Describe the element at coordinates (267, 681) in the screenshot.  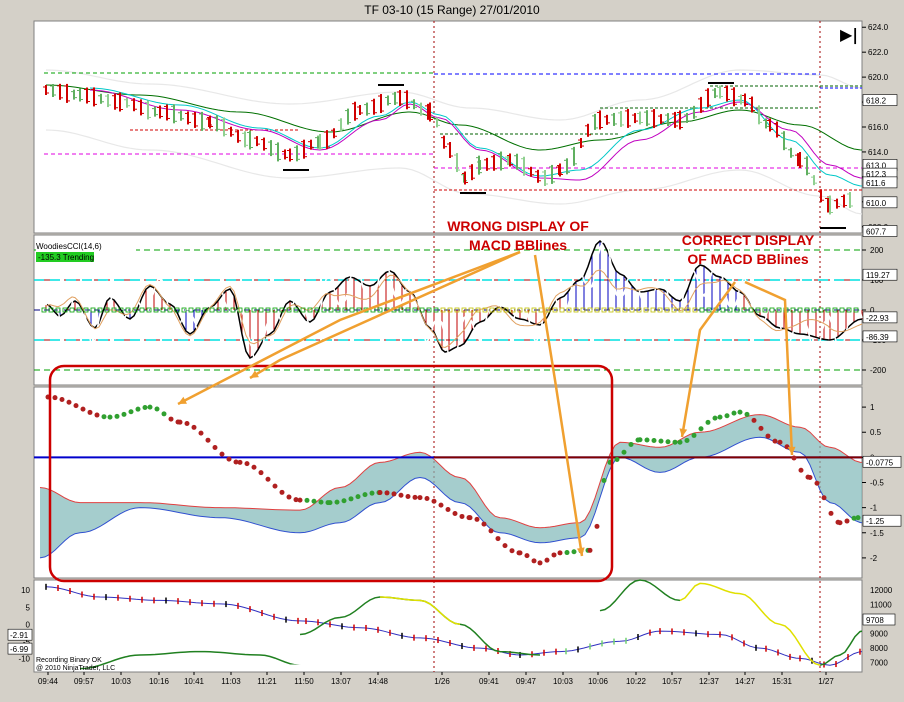
I see `time-axis-label: 11:21` at that location.